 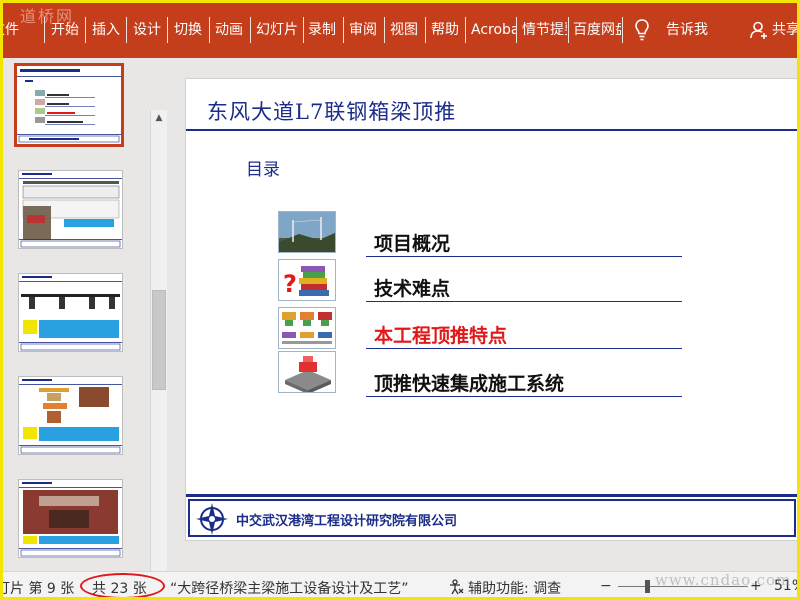 What do you see at coordinates (307, 280) in the screenshot?
I see `books-question-picture: ?` at bounding box center [307, 280].